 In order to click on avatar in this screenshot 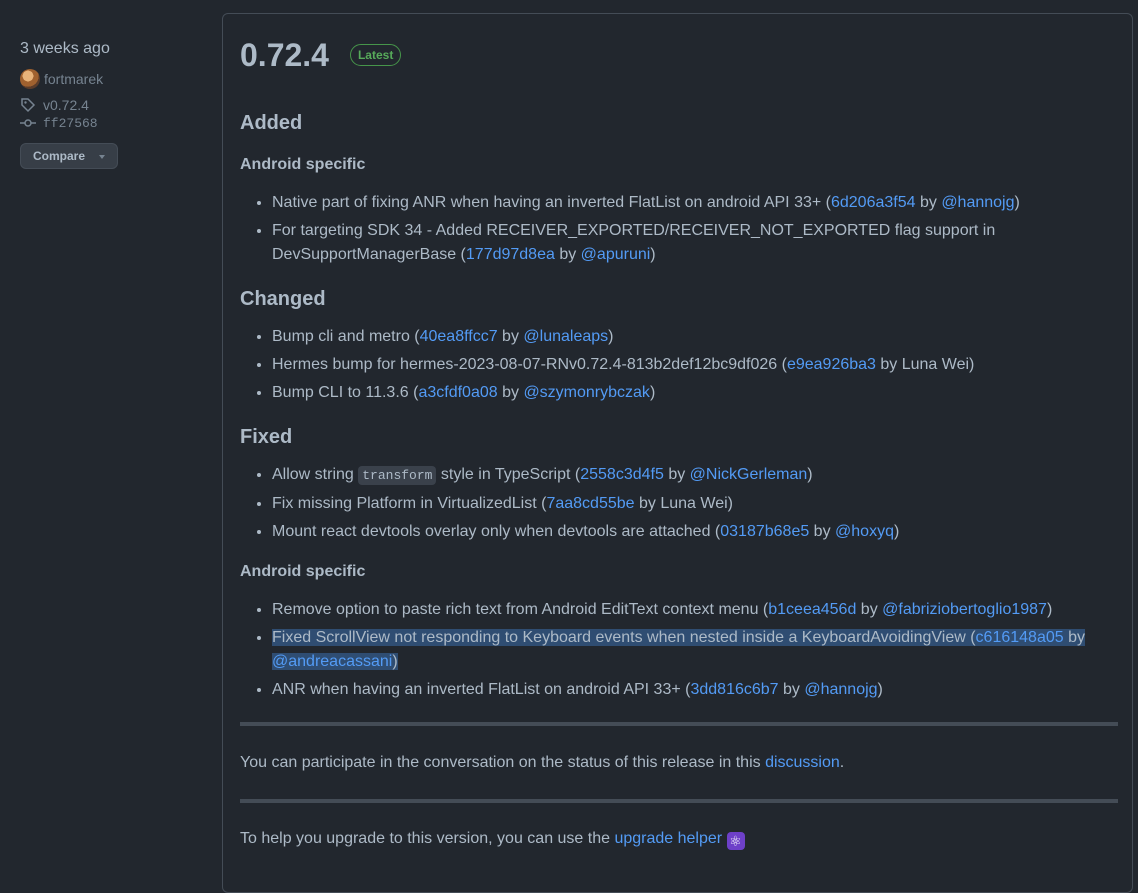, I will do `click(30, 79)`.